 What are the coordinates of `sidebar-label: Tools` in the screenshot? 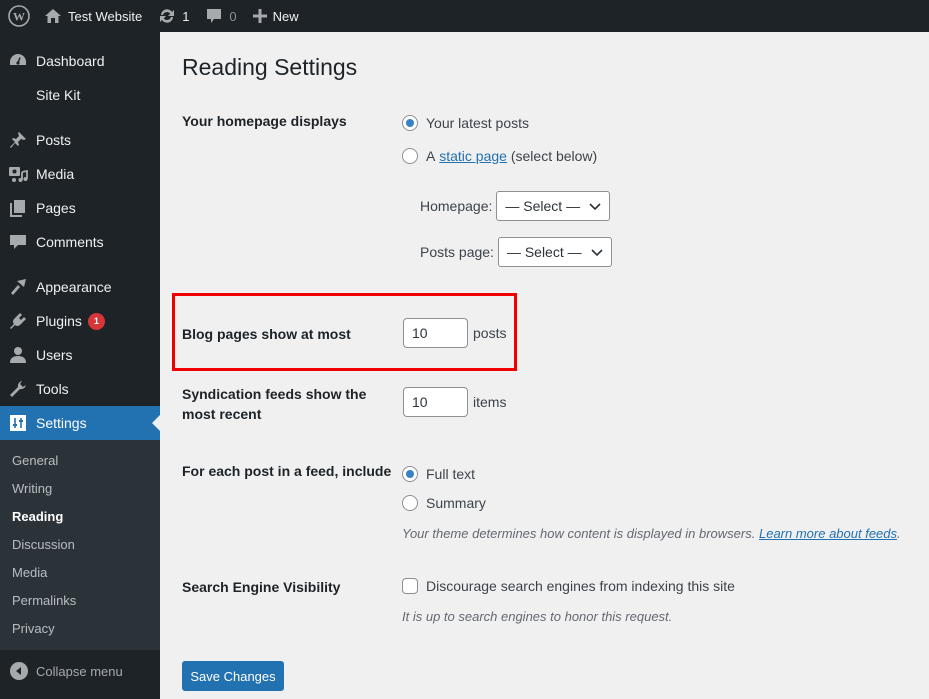 It's located at (52, 389).